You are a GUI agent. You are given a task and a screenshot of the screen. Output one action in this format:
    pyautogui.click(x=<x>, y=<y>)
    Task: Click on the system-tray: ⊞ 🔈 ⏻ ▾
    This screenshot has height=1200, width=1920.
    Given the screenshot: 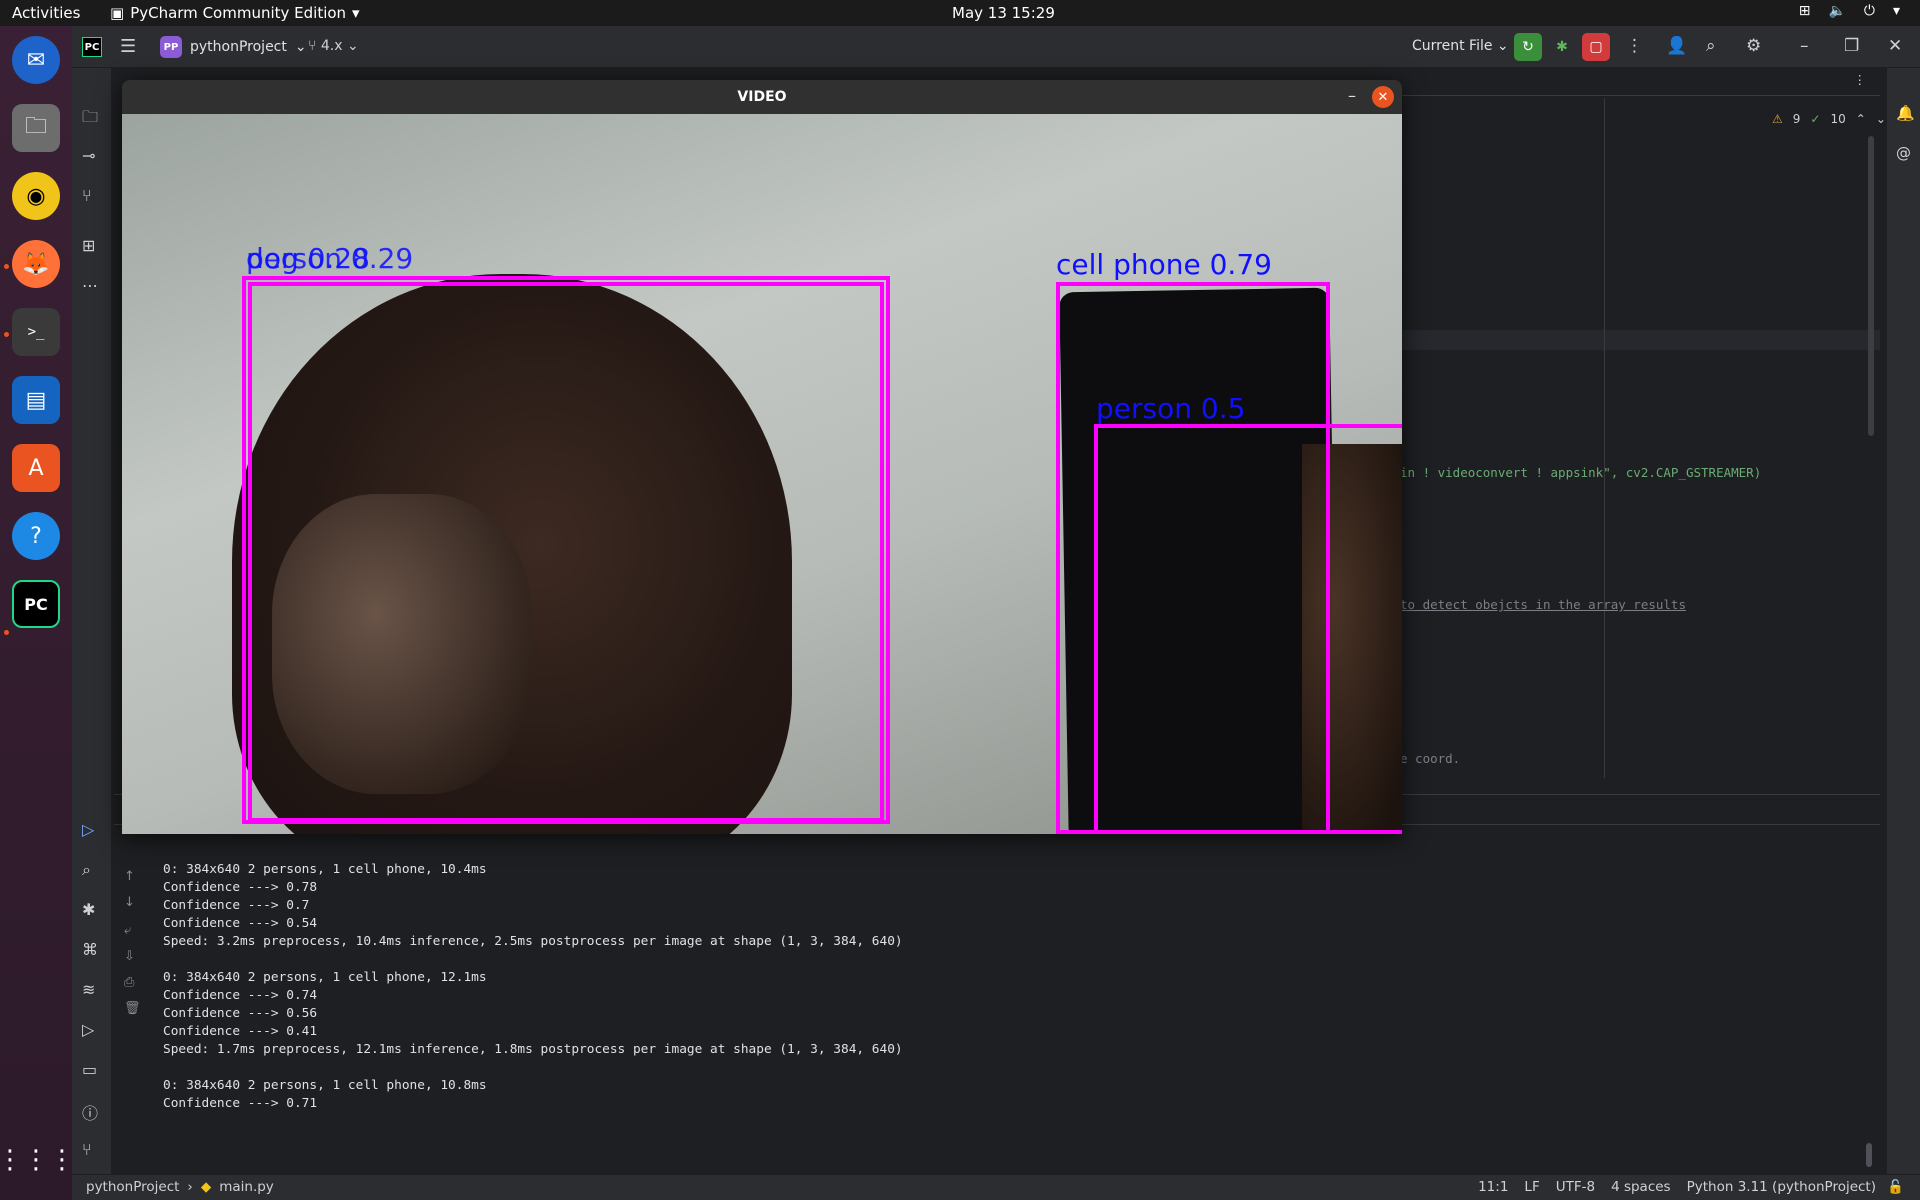 What is the action you would take?
    pyautogui.click(x=1849, y=11)
    